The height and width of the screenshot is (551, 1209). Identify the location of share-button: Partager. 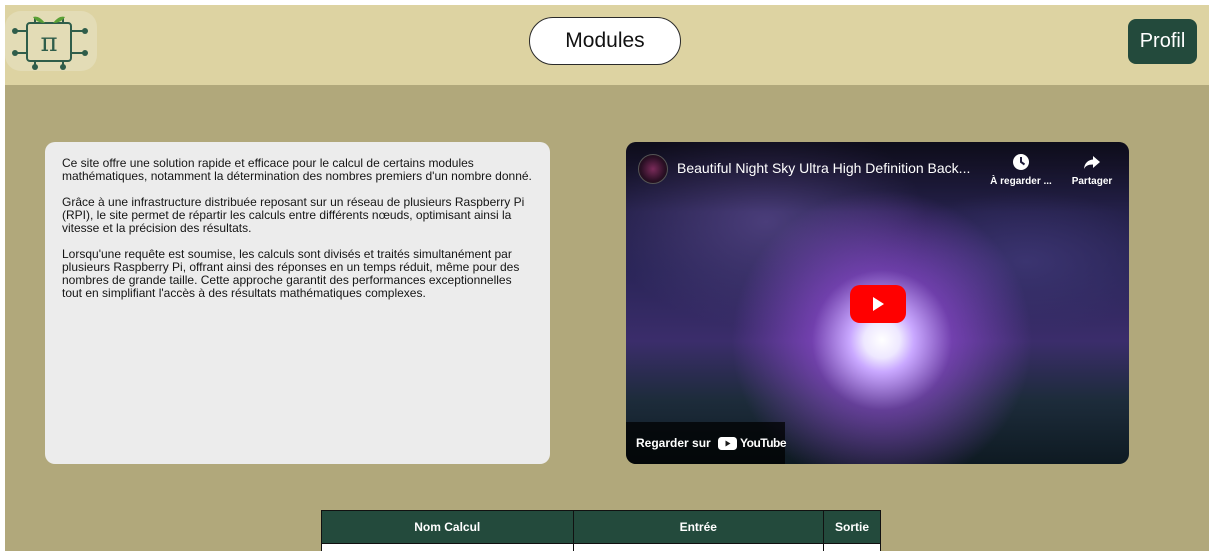
(1092, 169).